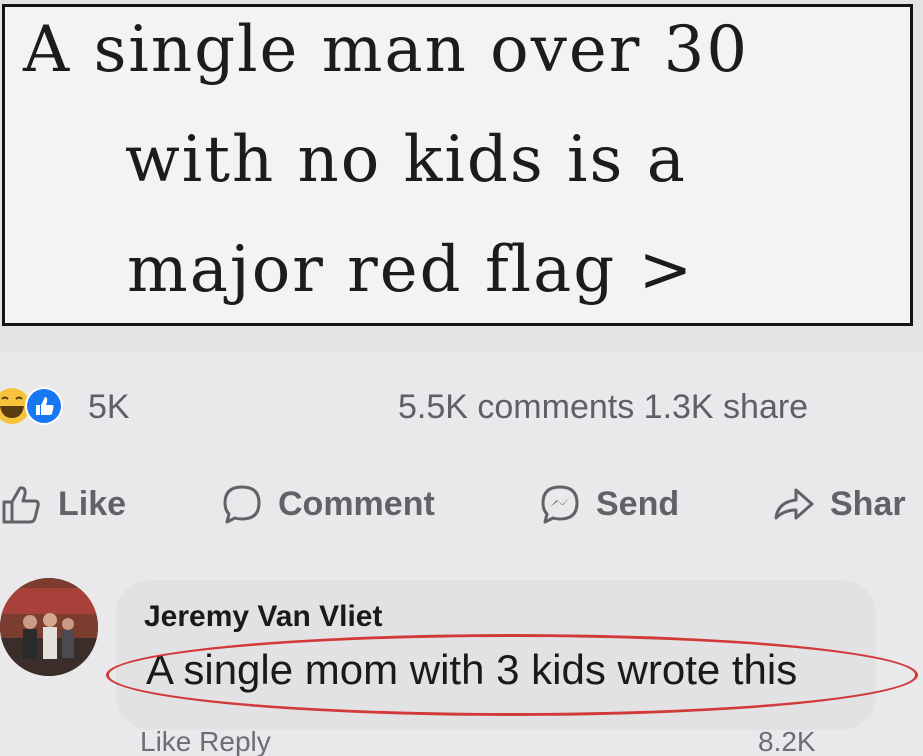 This screenshot has height=756, width=923. I want to click on comments-shares-stats: 5.5K comments 1.3K share, so click(603, 407).